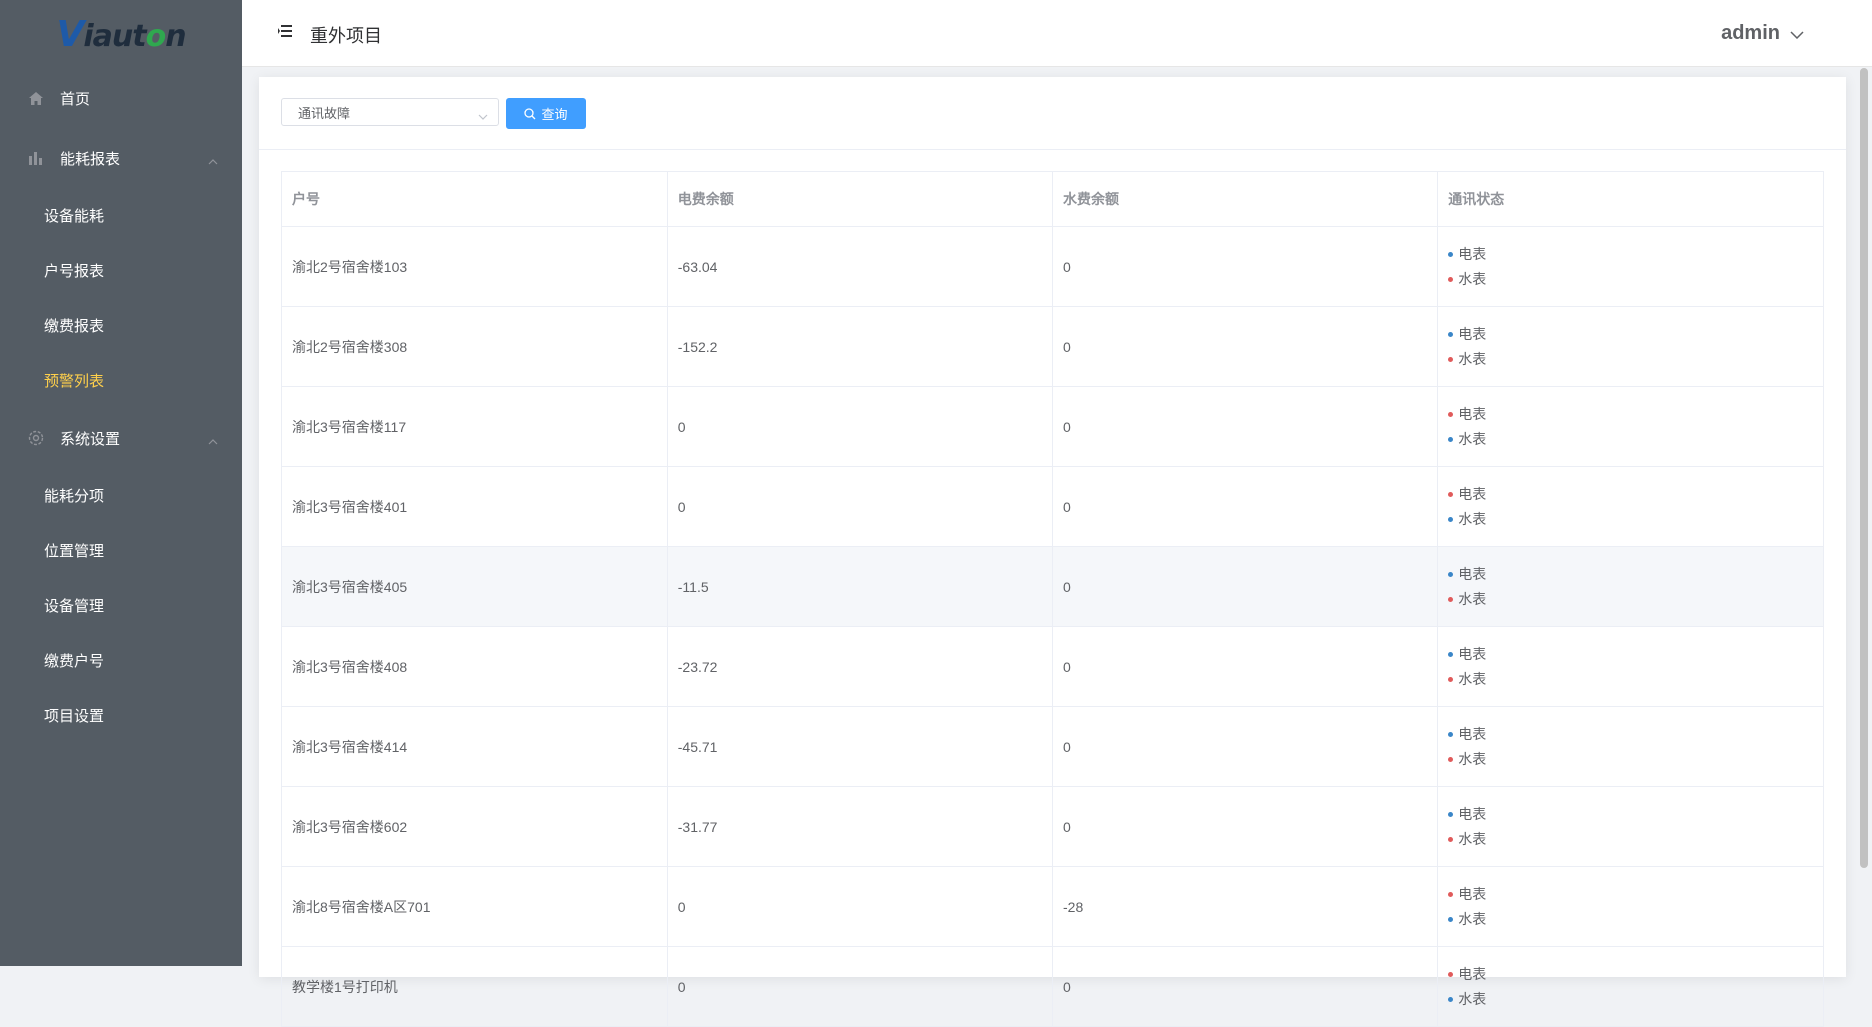 Image resolution: width=1872 pixels, height=1027 pixels. Describe the element at coordinates (1245, 199) in the screenshot. I see `column-header-water-balance: 水费余额` at that location.